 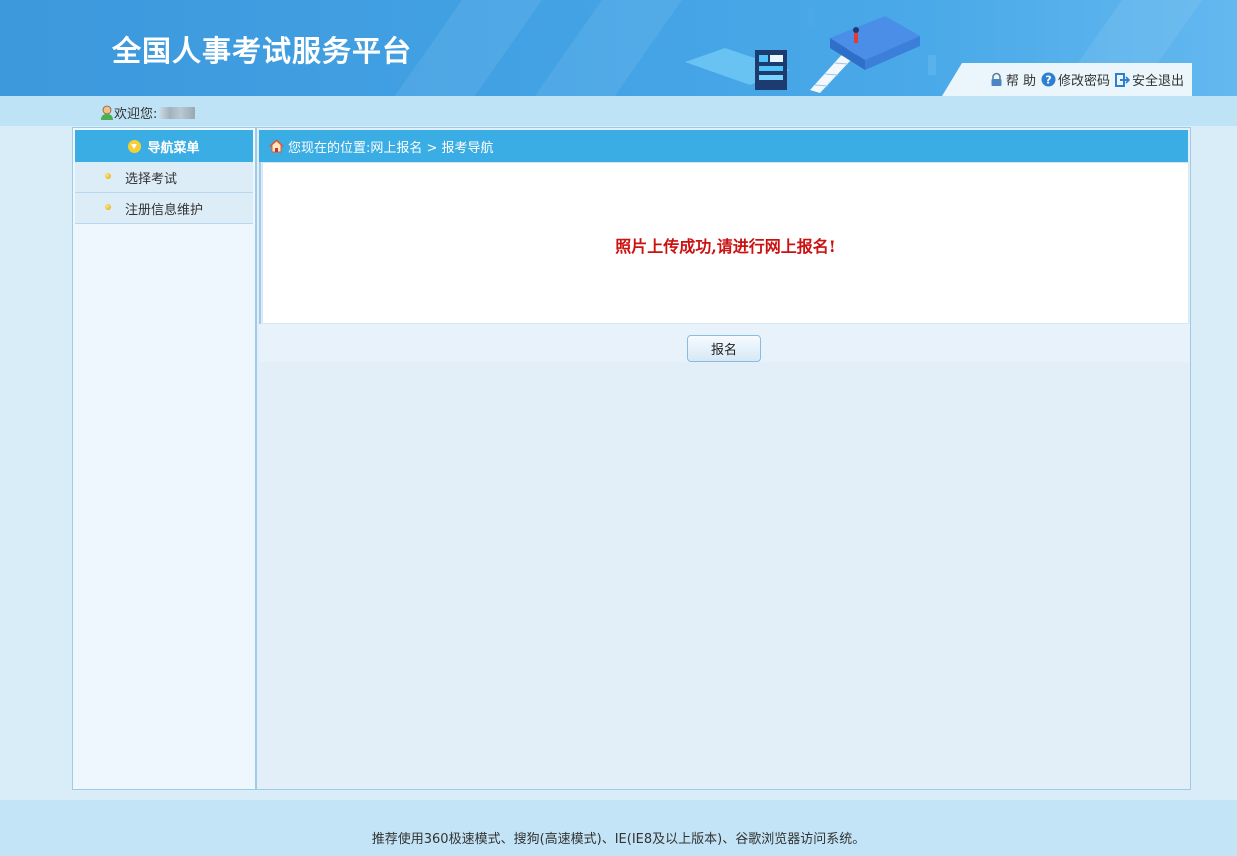 What do you see at coordinates (107, 112) in the screenshot?
I see `user-icon` at bounding box center [107, 112].